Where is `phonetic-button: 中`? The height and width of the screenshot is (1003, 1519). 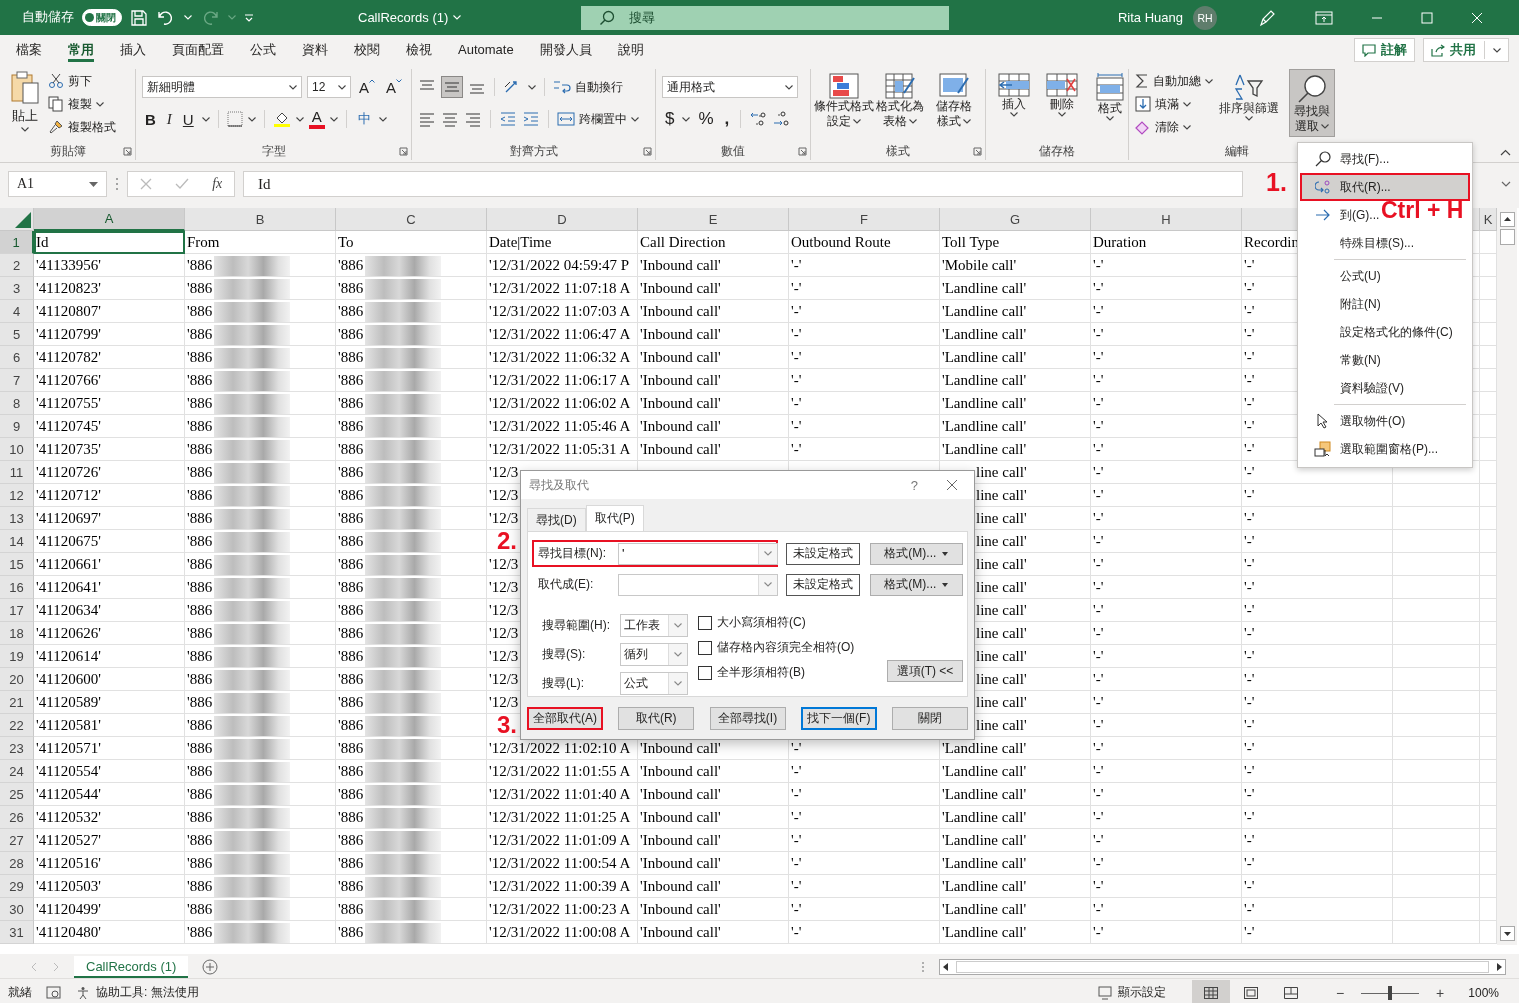 phonetic-button: 中 is located at coordinates (364, 119).